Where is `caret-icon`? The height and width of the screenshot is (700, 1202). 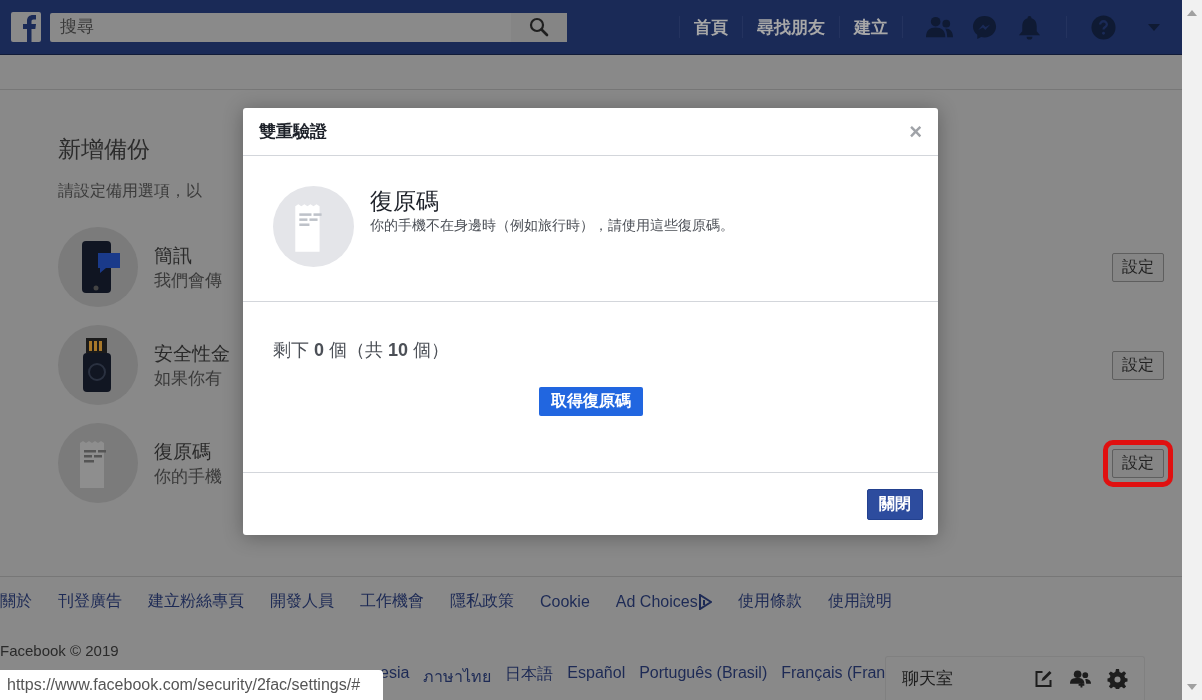 caret-icon is located at coordinates (1154, 27).